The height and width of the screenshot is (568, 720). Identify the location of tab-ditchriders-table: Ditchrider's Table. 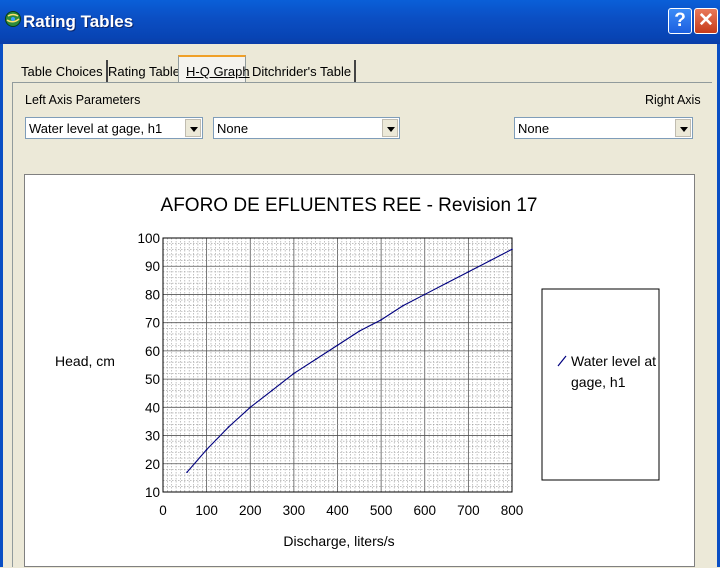
(303, 71).